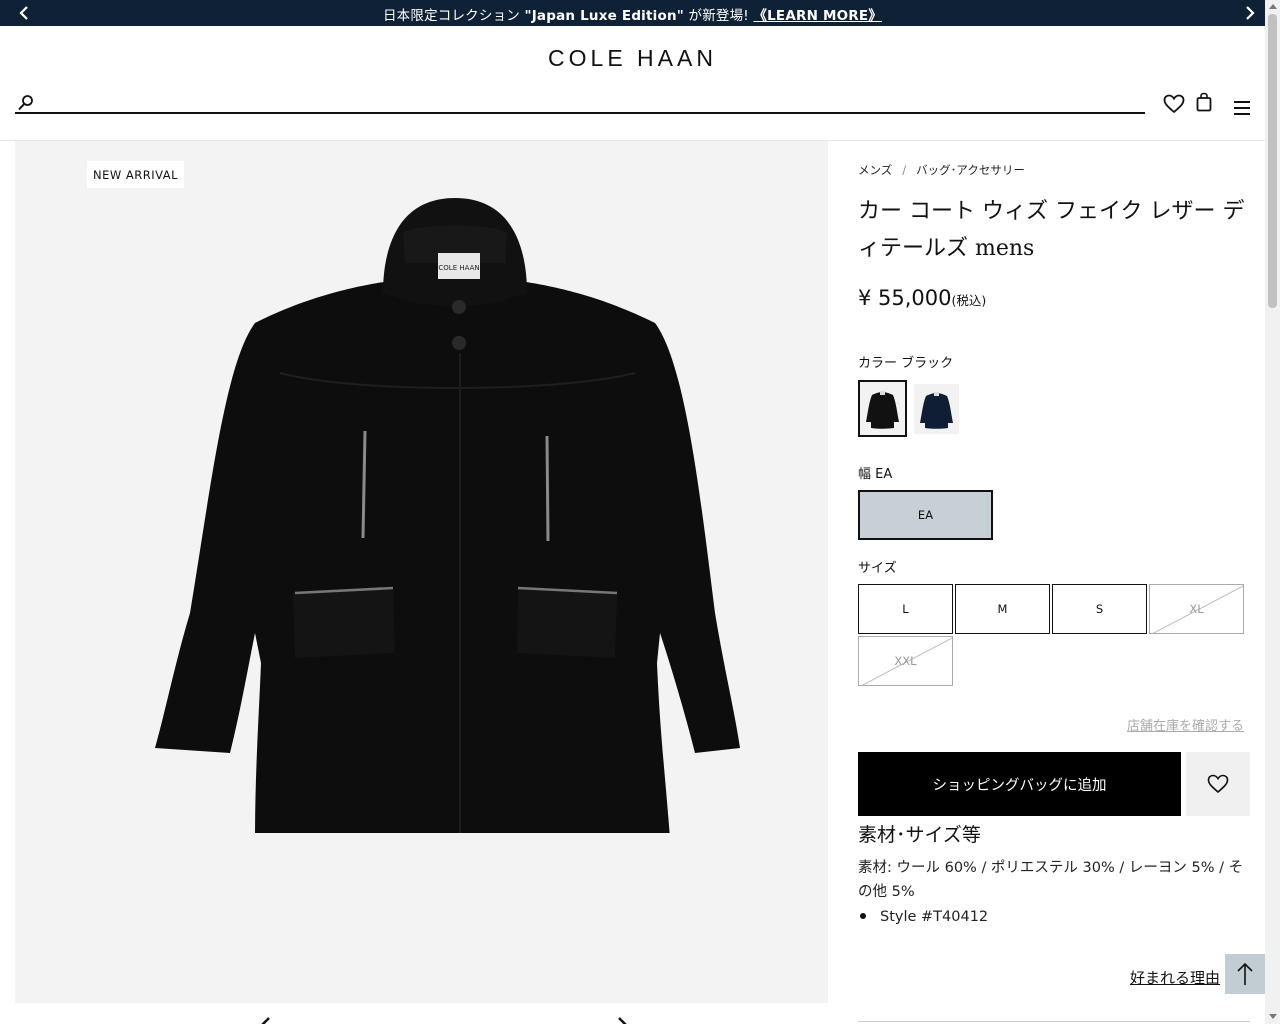 The image size is (1280, 1024). I want to click on style-number: Style #T40412, so click(934, 917).